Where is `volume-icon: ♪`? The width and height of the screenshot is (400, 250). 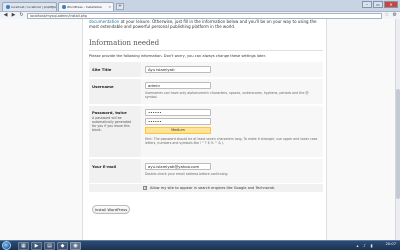 volume-icon: ♪ is located at coordinates (364, 245).